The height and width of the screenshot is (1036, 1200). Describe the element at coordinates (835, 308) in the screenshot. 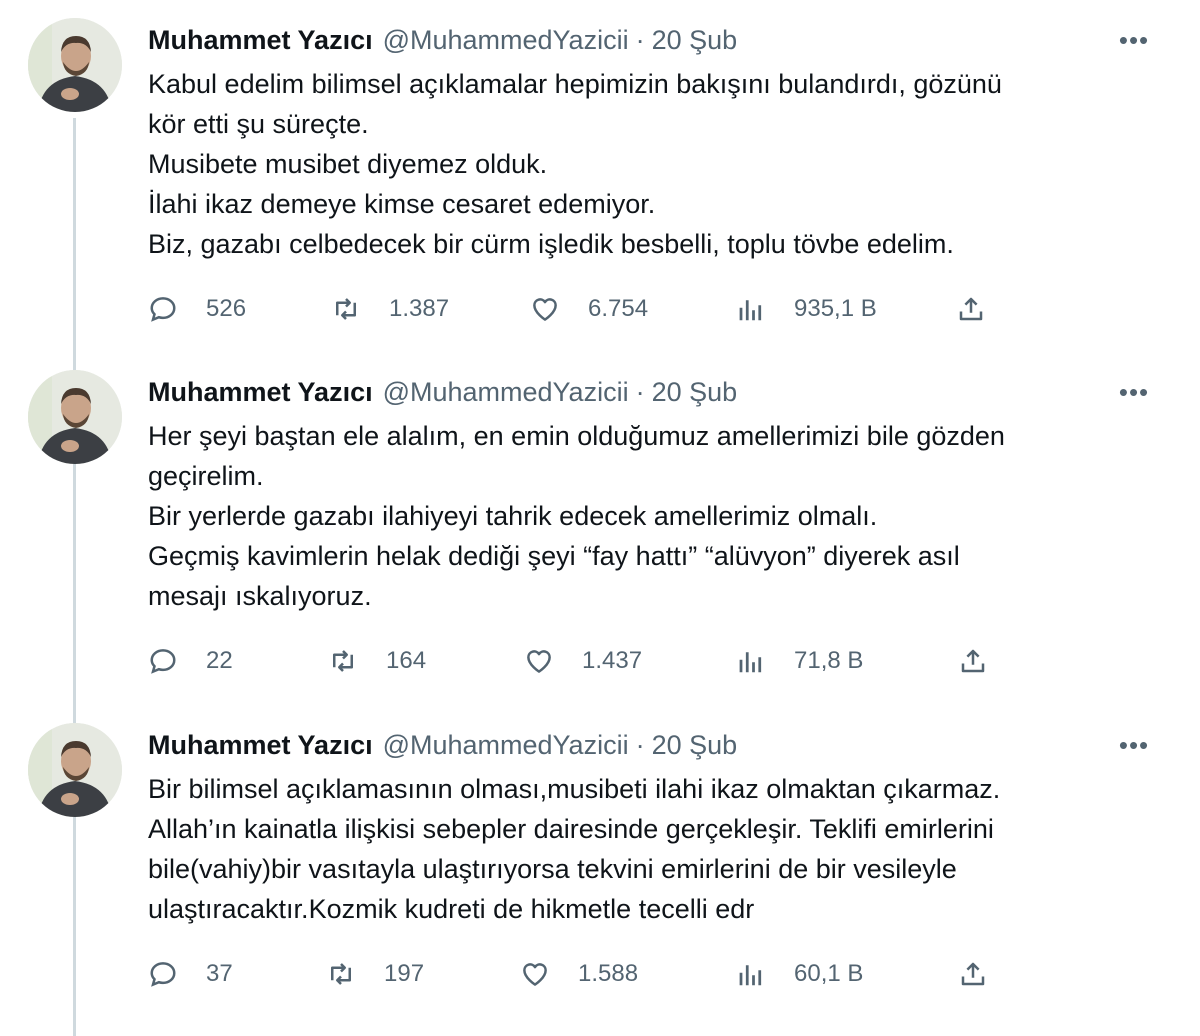

I see `view-count: 935,1 B` at that location.